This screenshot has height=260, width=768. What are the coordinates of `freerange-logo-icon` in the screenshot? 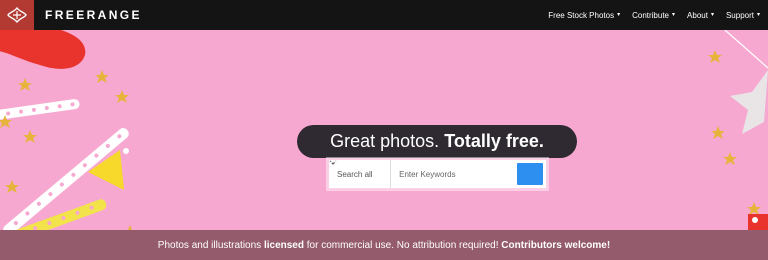 It's located at (17, 15).